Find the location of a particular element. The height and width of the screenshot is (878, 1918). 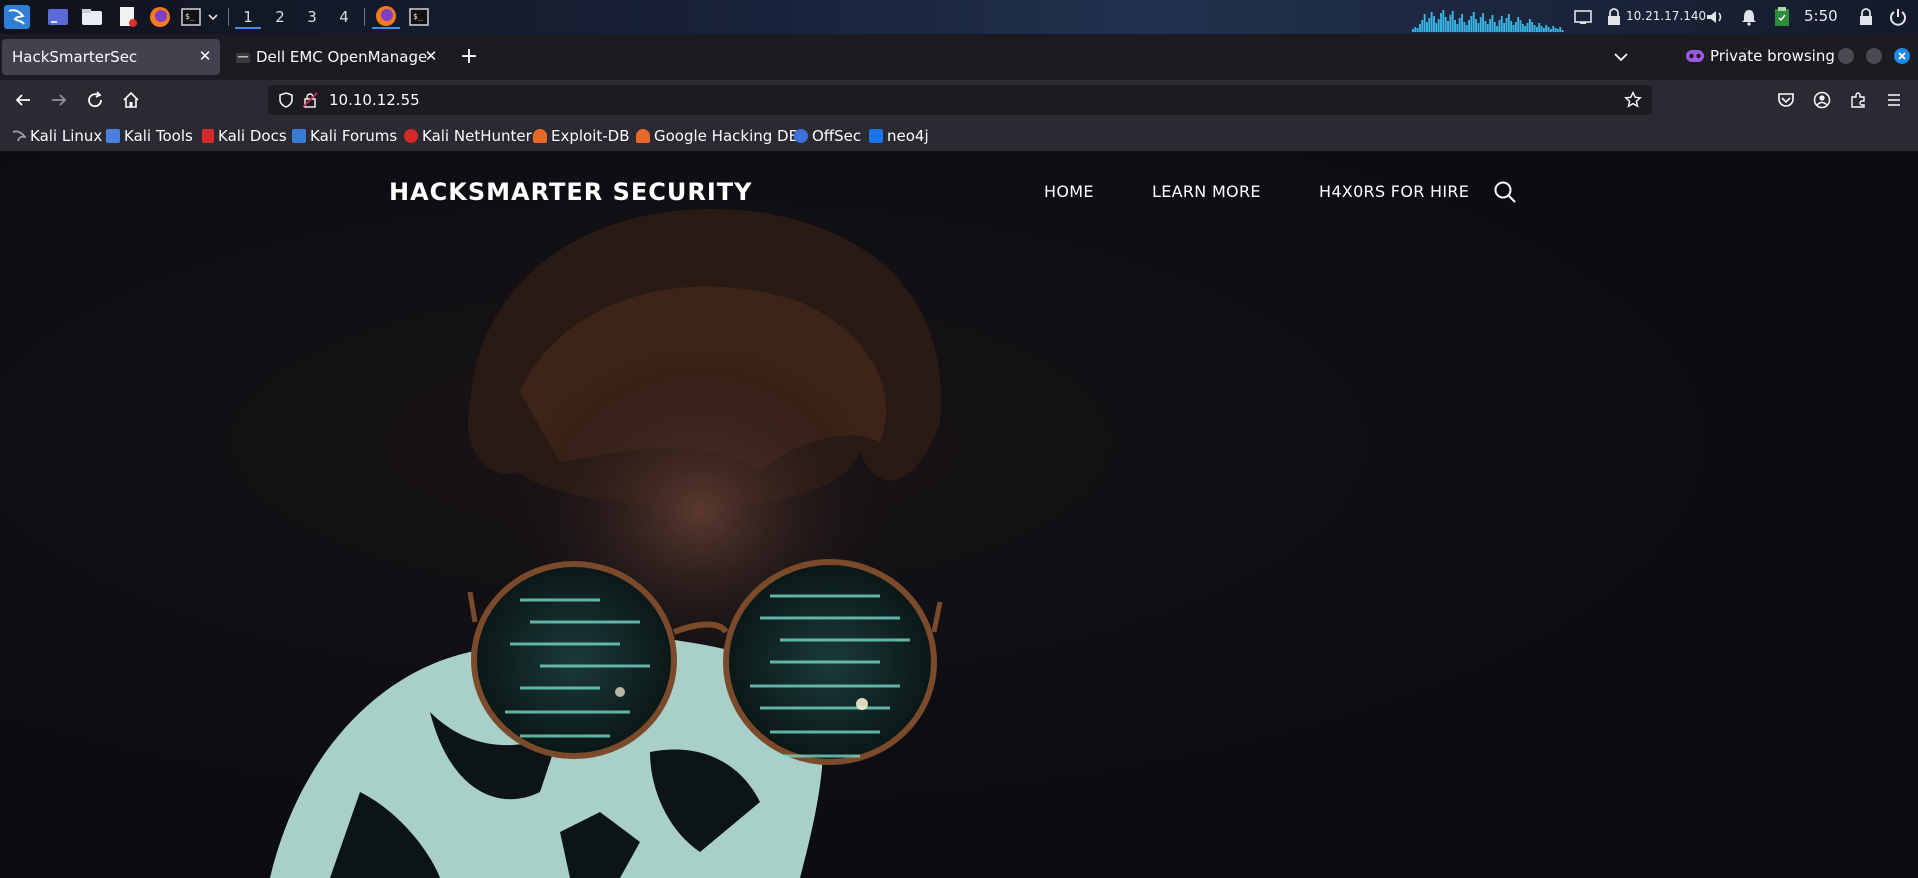

clipboard-icon is located at coordinates (1782, 17).